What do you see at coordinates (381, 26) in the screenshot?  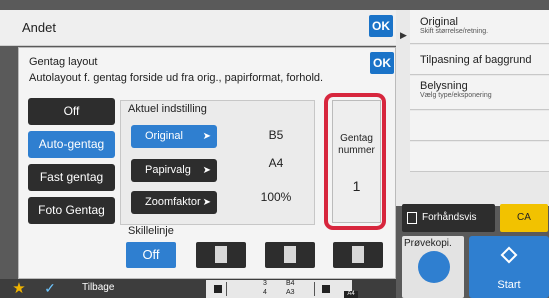 I see `ok-button-top: OK` at bounding box center [381, 26].